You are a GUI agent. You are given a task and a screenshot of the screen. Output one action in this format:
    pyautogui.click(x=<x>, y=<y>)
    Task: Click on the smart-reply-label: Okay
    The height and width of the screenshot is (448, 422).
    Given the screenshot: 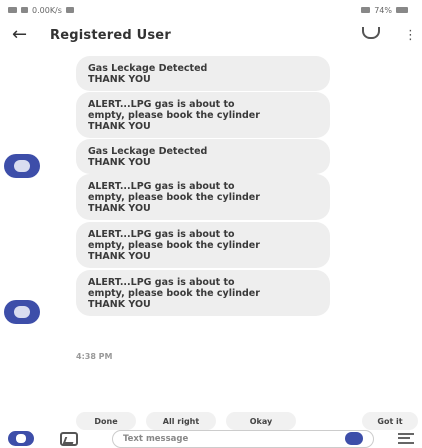 What is the action you would take?
    pyautogui.click(x=261, y=421)
    